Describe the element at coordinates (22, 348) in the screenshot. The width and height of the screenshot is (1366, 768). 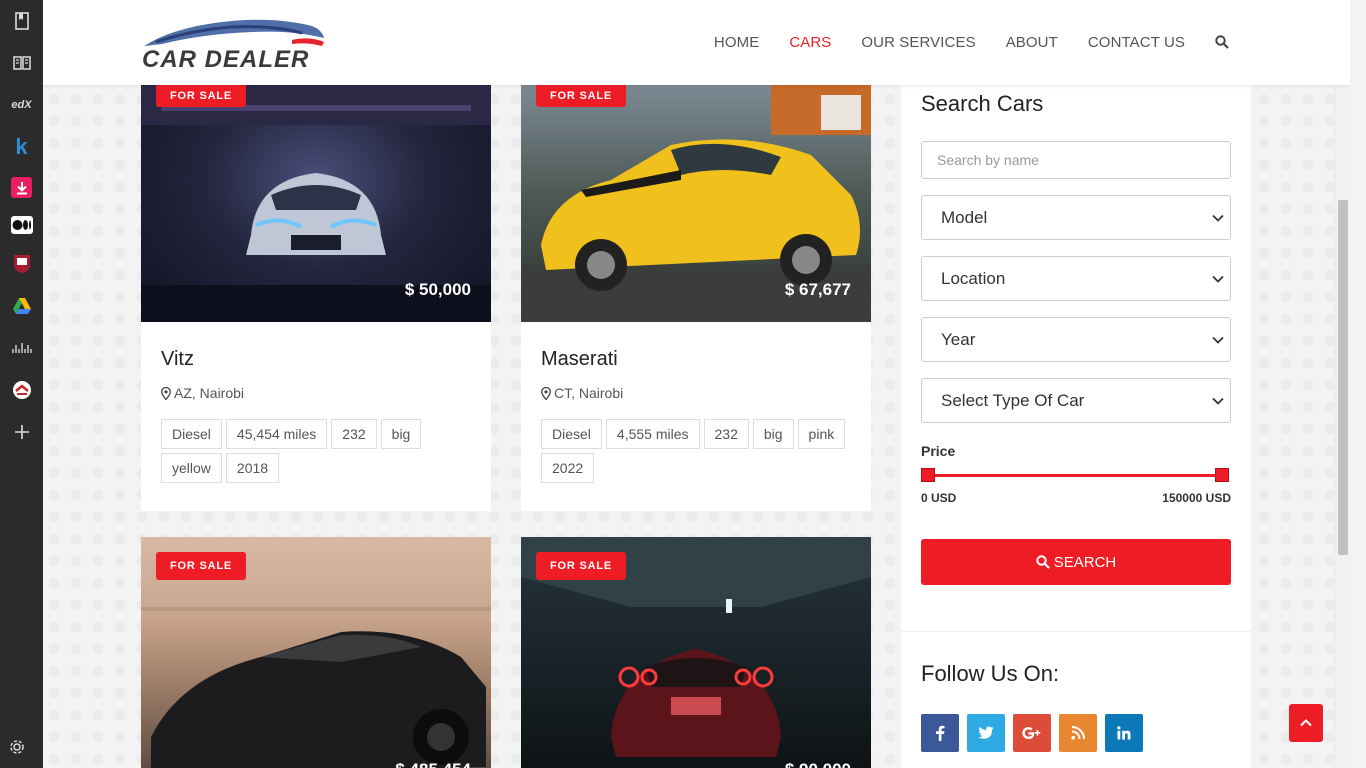
I see `cisco-icon` at that location.